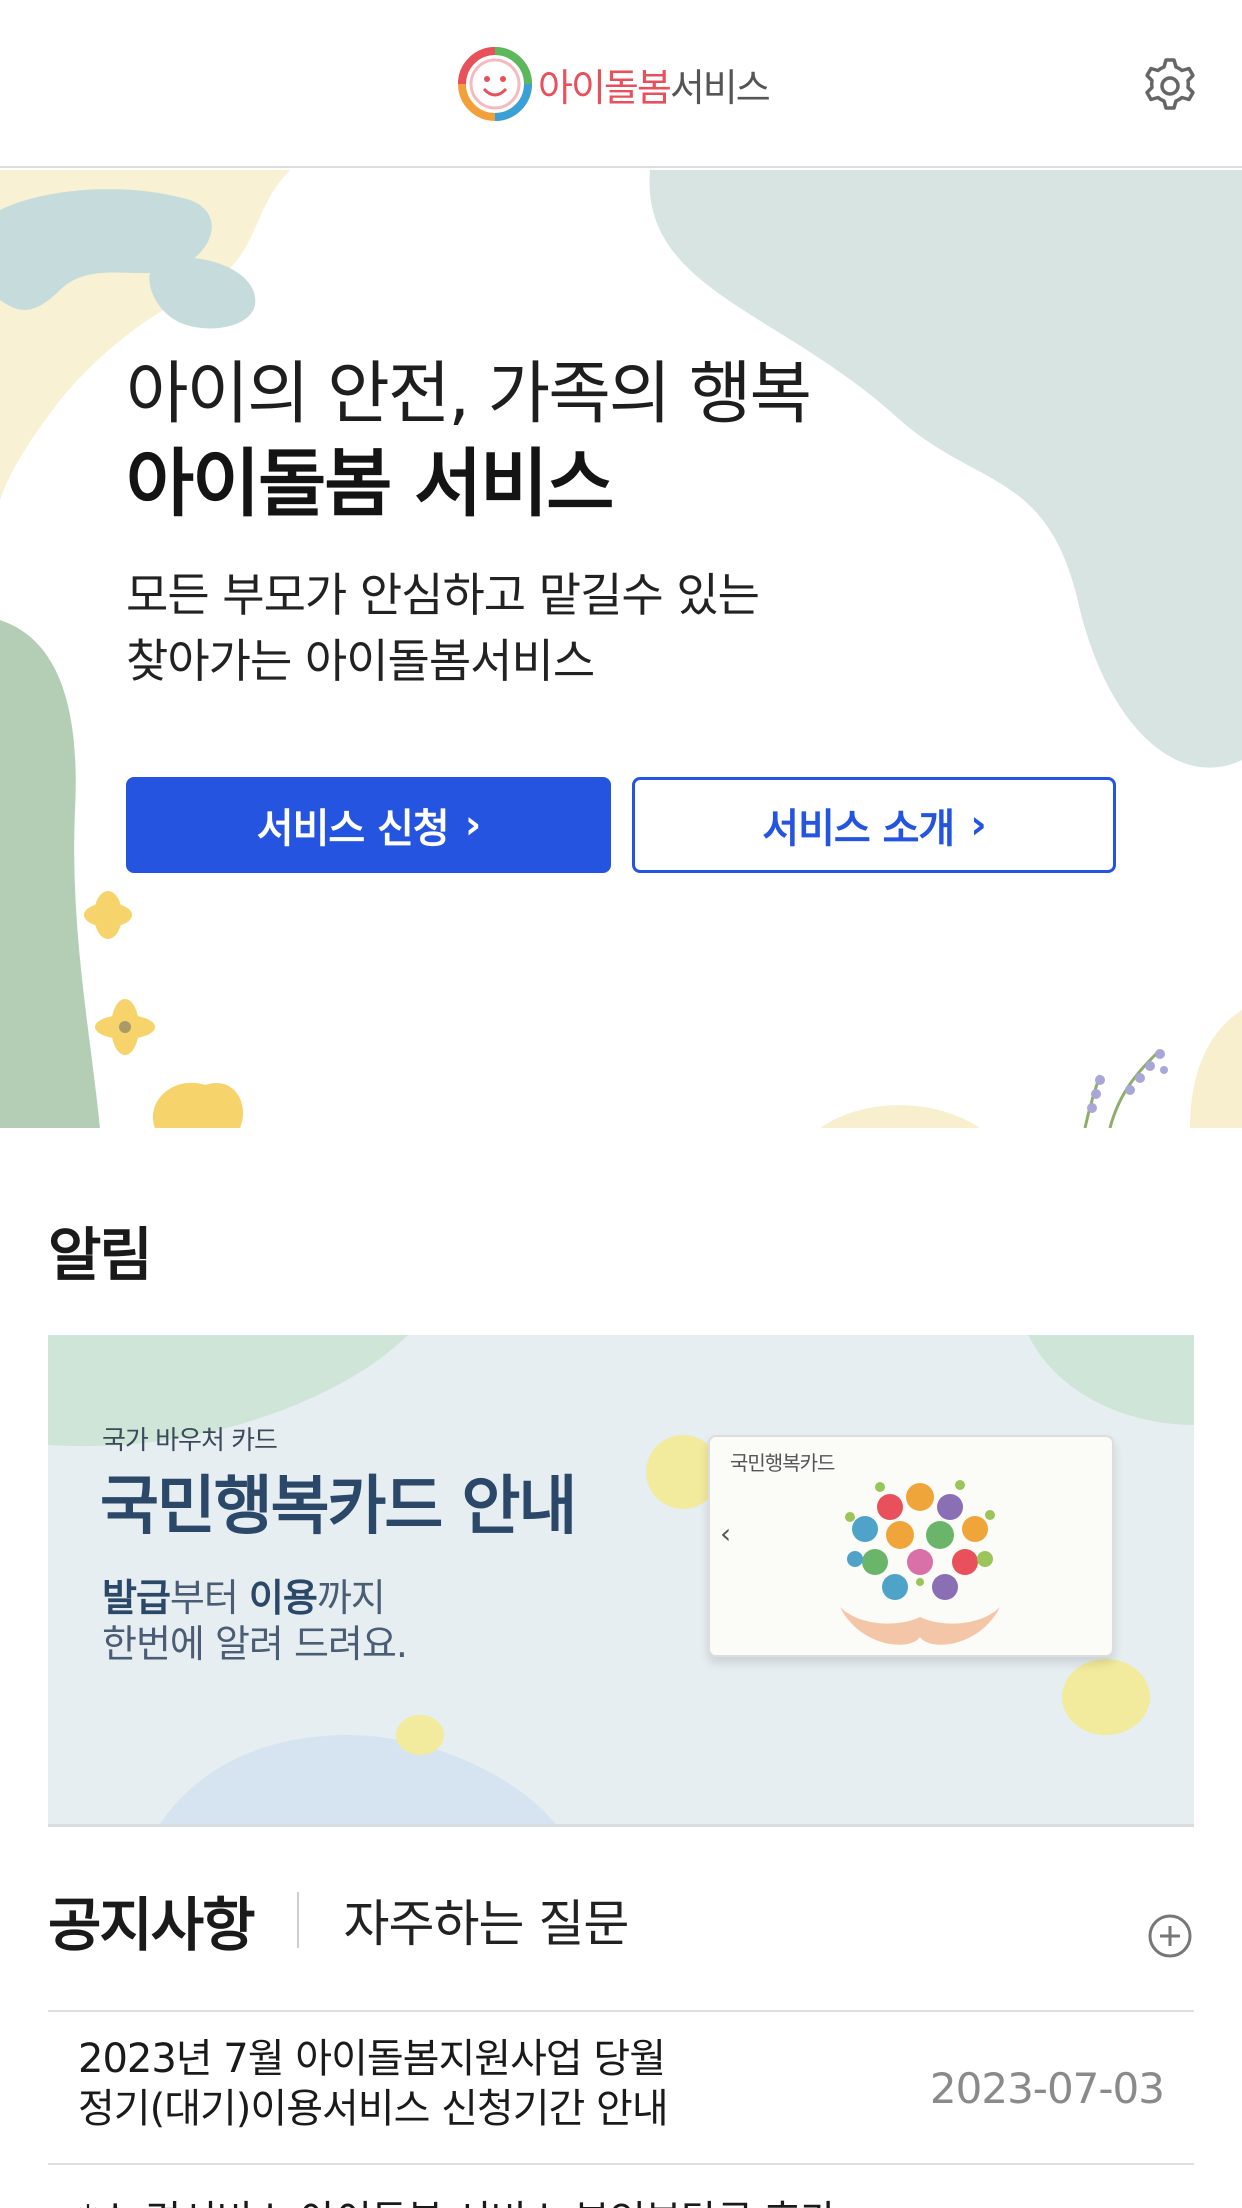 The image size is (1242, 2208). I want to click on smiley-logo-icon, so click(495, 84).